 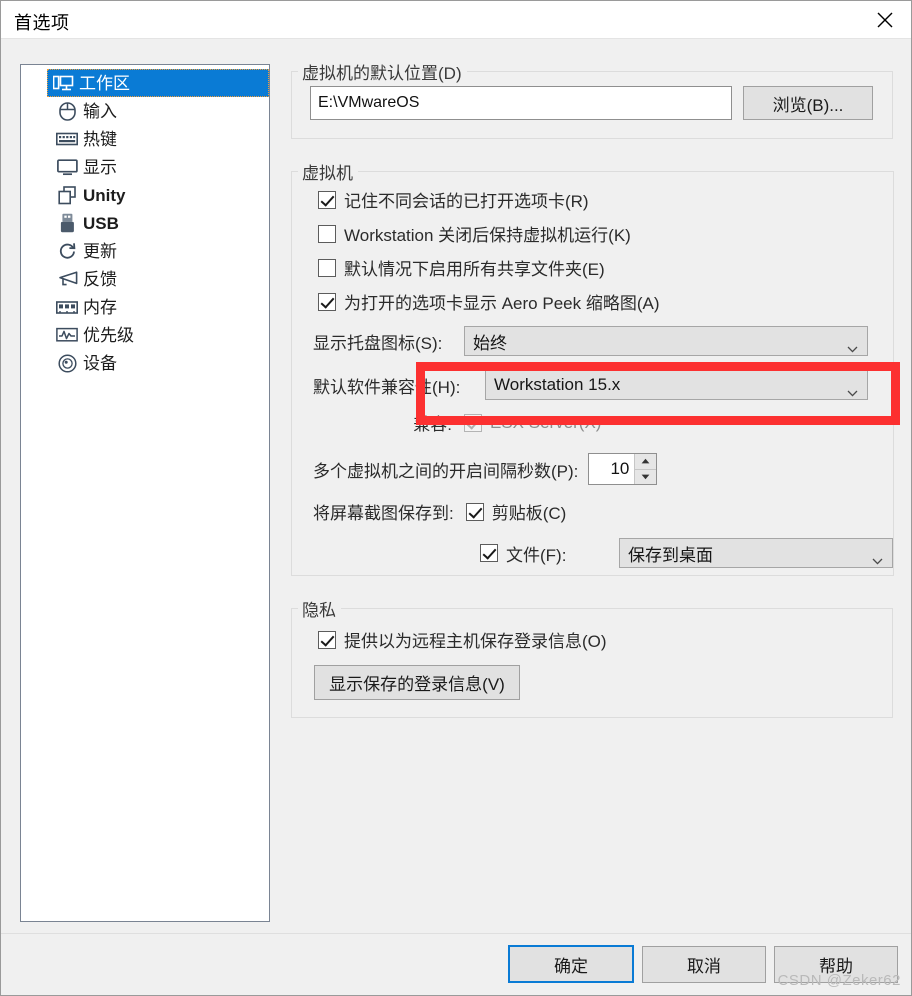 What do you see at coordinates (456, 20) in the screenshot?
I see `title-bar: 首选项` at bounding box center [456, 20].